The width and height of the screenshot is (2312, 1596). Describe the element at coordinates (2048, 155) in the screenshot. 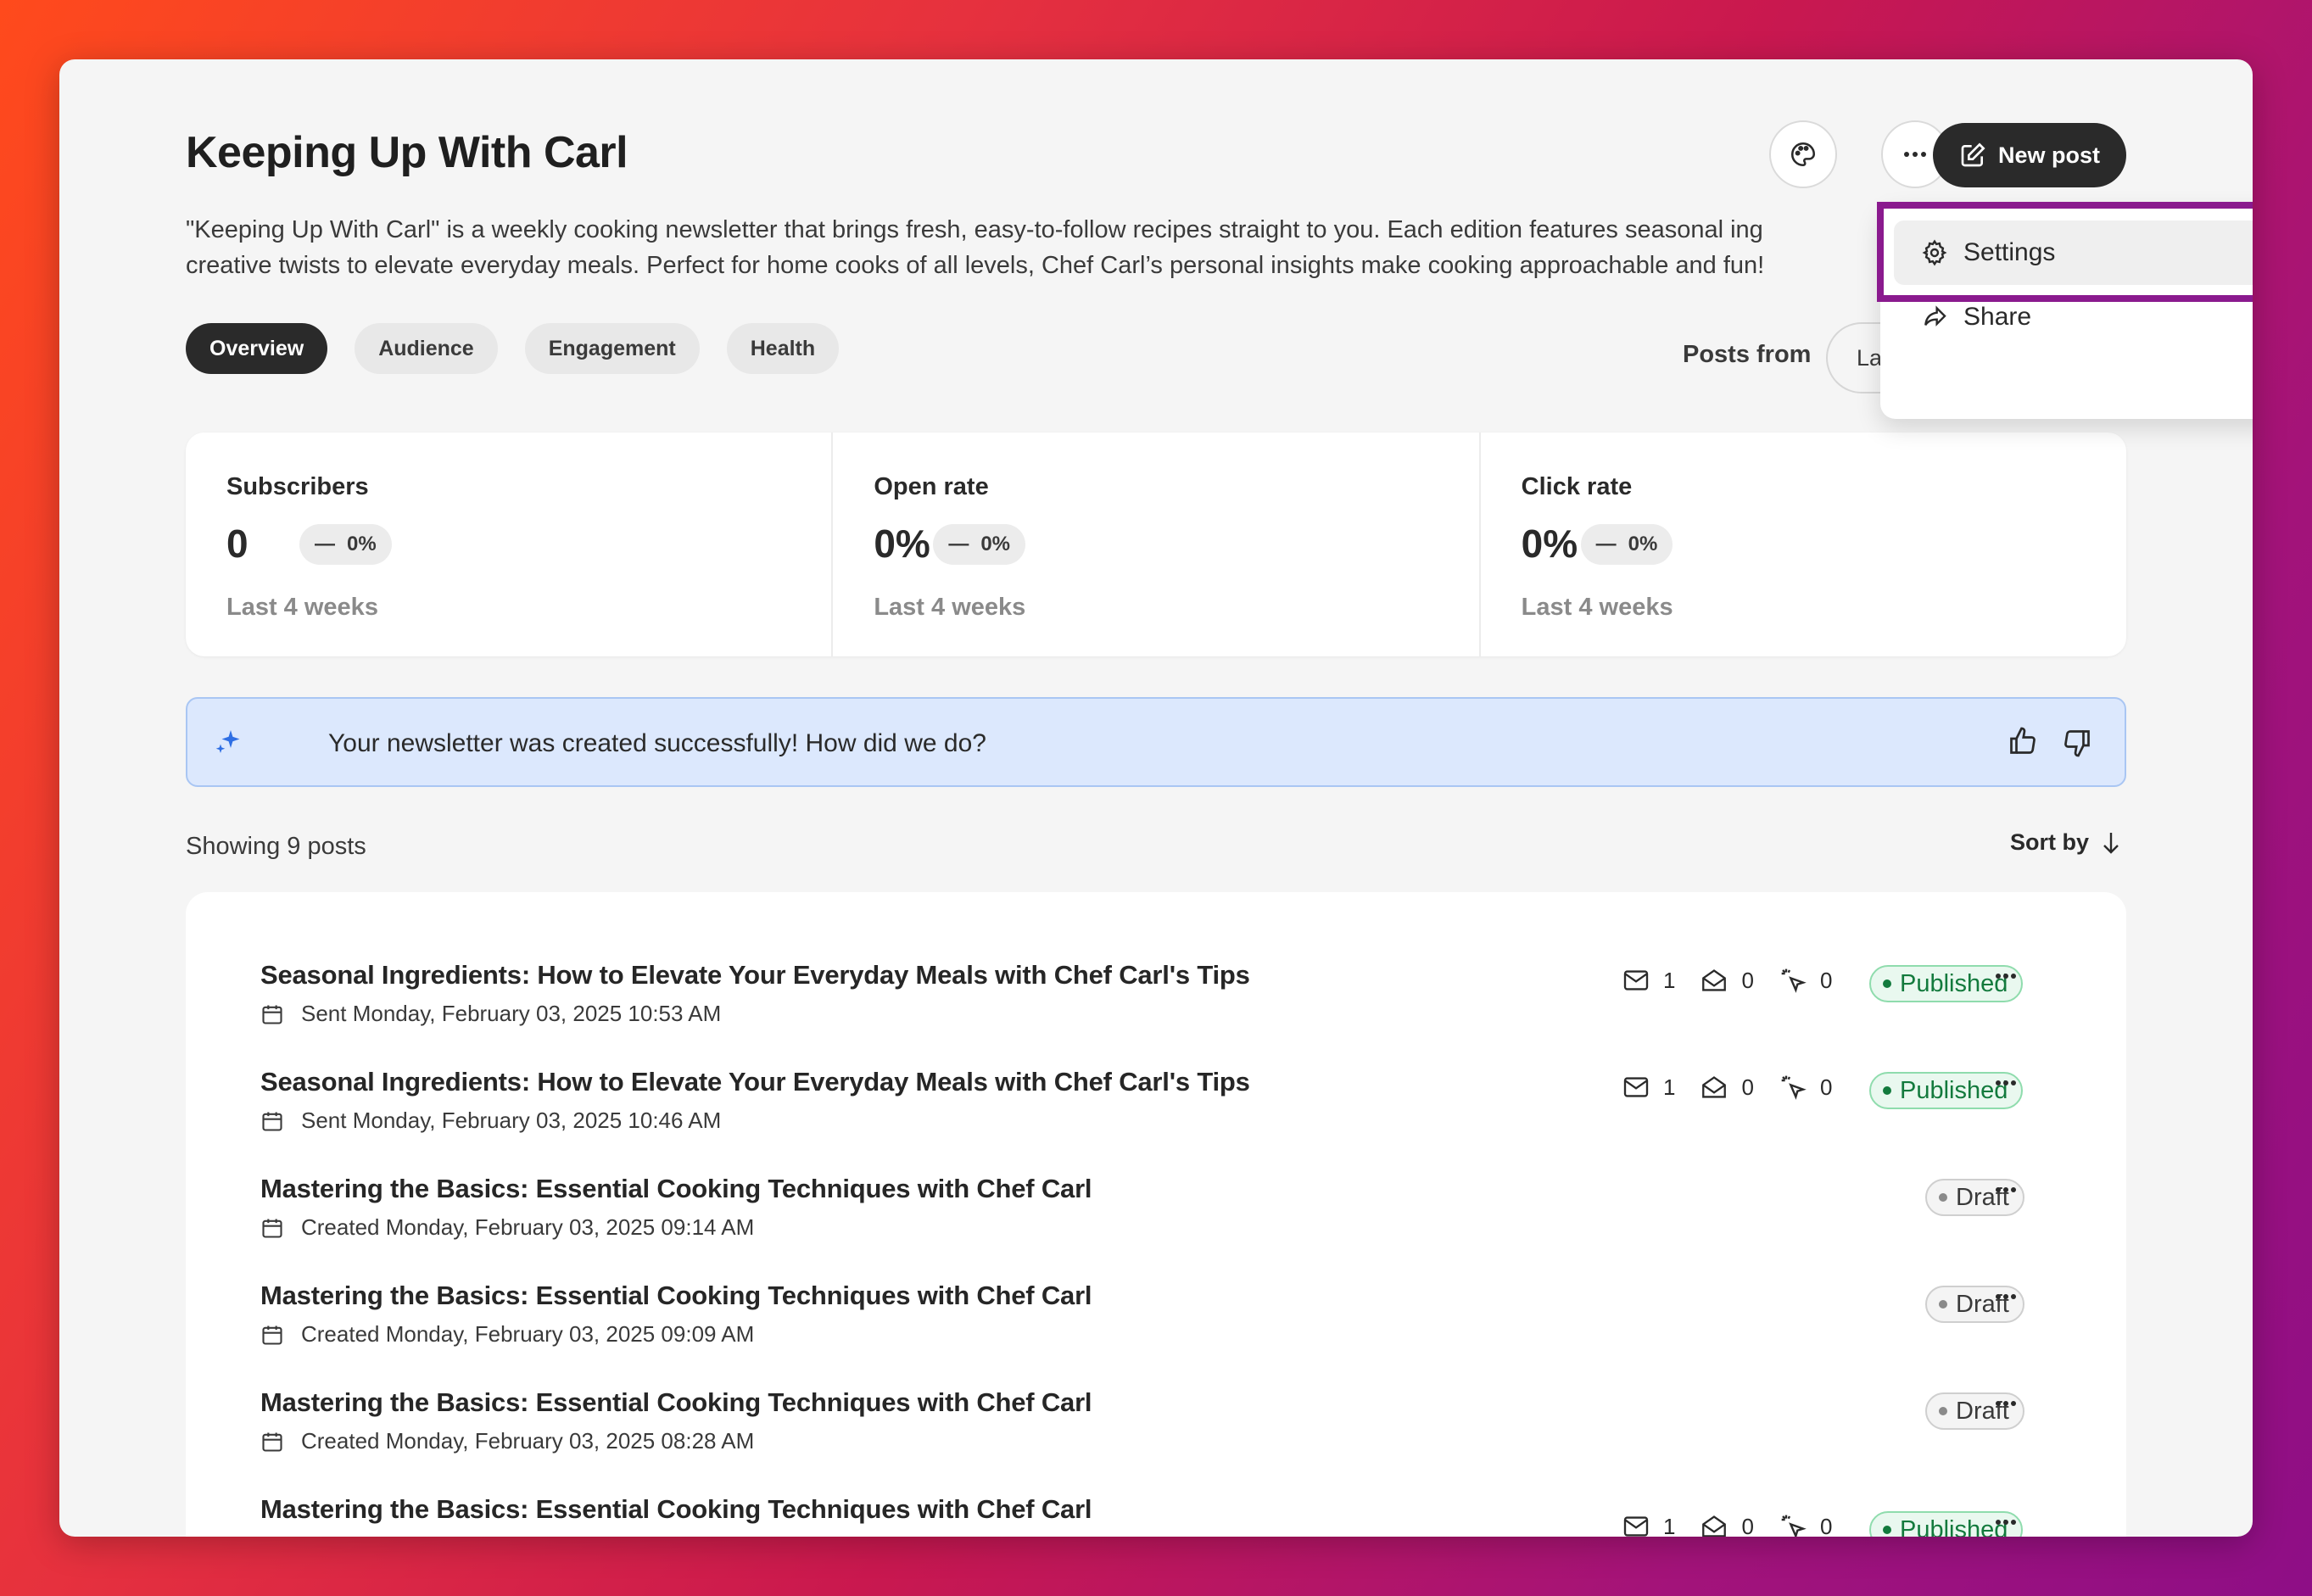

I see `new-post-label: New post` at that location.